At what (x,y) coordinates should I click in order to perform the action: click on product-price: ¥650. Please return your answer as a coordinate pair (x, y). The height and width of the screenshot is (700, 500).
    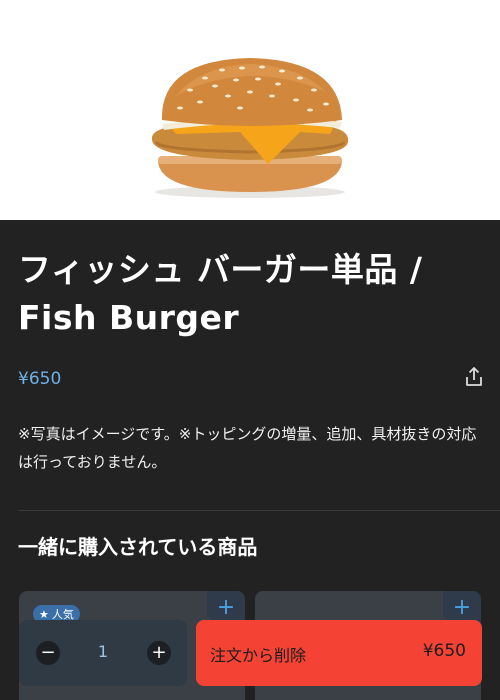
    Looking at the image, I should click on (40, 379).